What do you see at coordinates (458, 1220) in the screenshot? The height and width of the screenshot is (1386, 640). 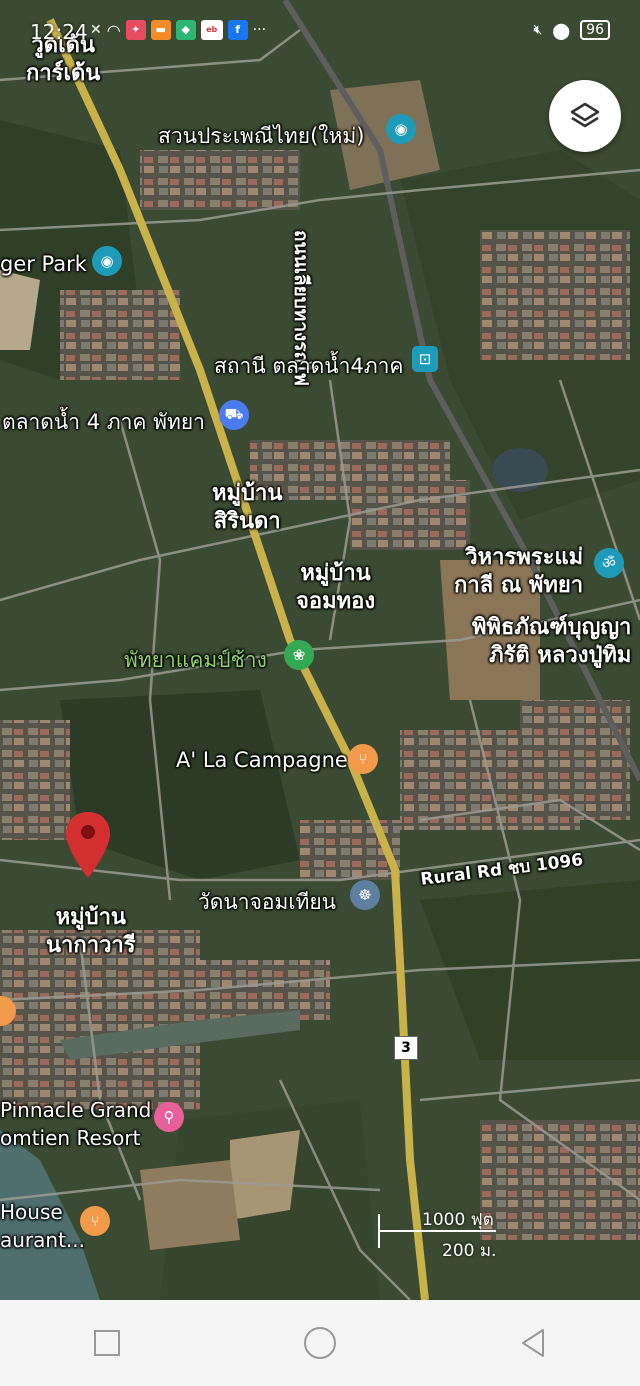 I see `scale-feet: 1000 ฟุต` at bounding box center [458, 1220].